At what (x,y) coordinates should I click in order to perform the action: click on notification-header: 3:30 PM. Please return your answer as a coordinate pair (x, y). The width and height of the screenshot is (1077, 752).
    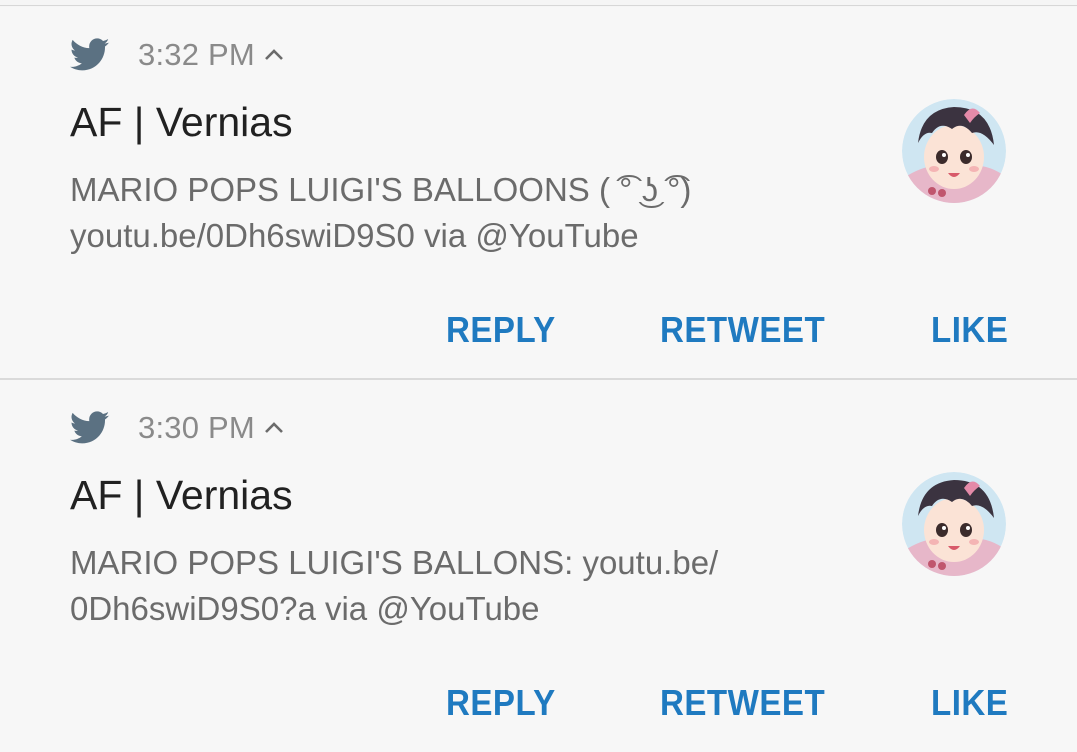
    Looking at the image, I should click on (177, 428).